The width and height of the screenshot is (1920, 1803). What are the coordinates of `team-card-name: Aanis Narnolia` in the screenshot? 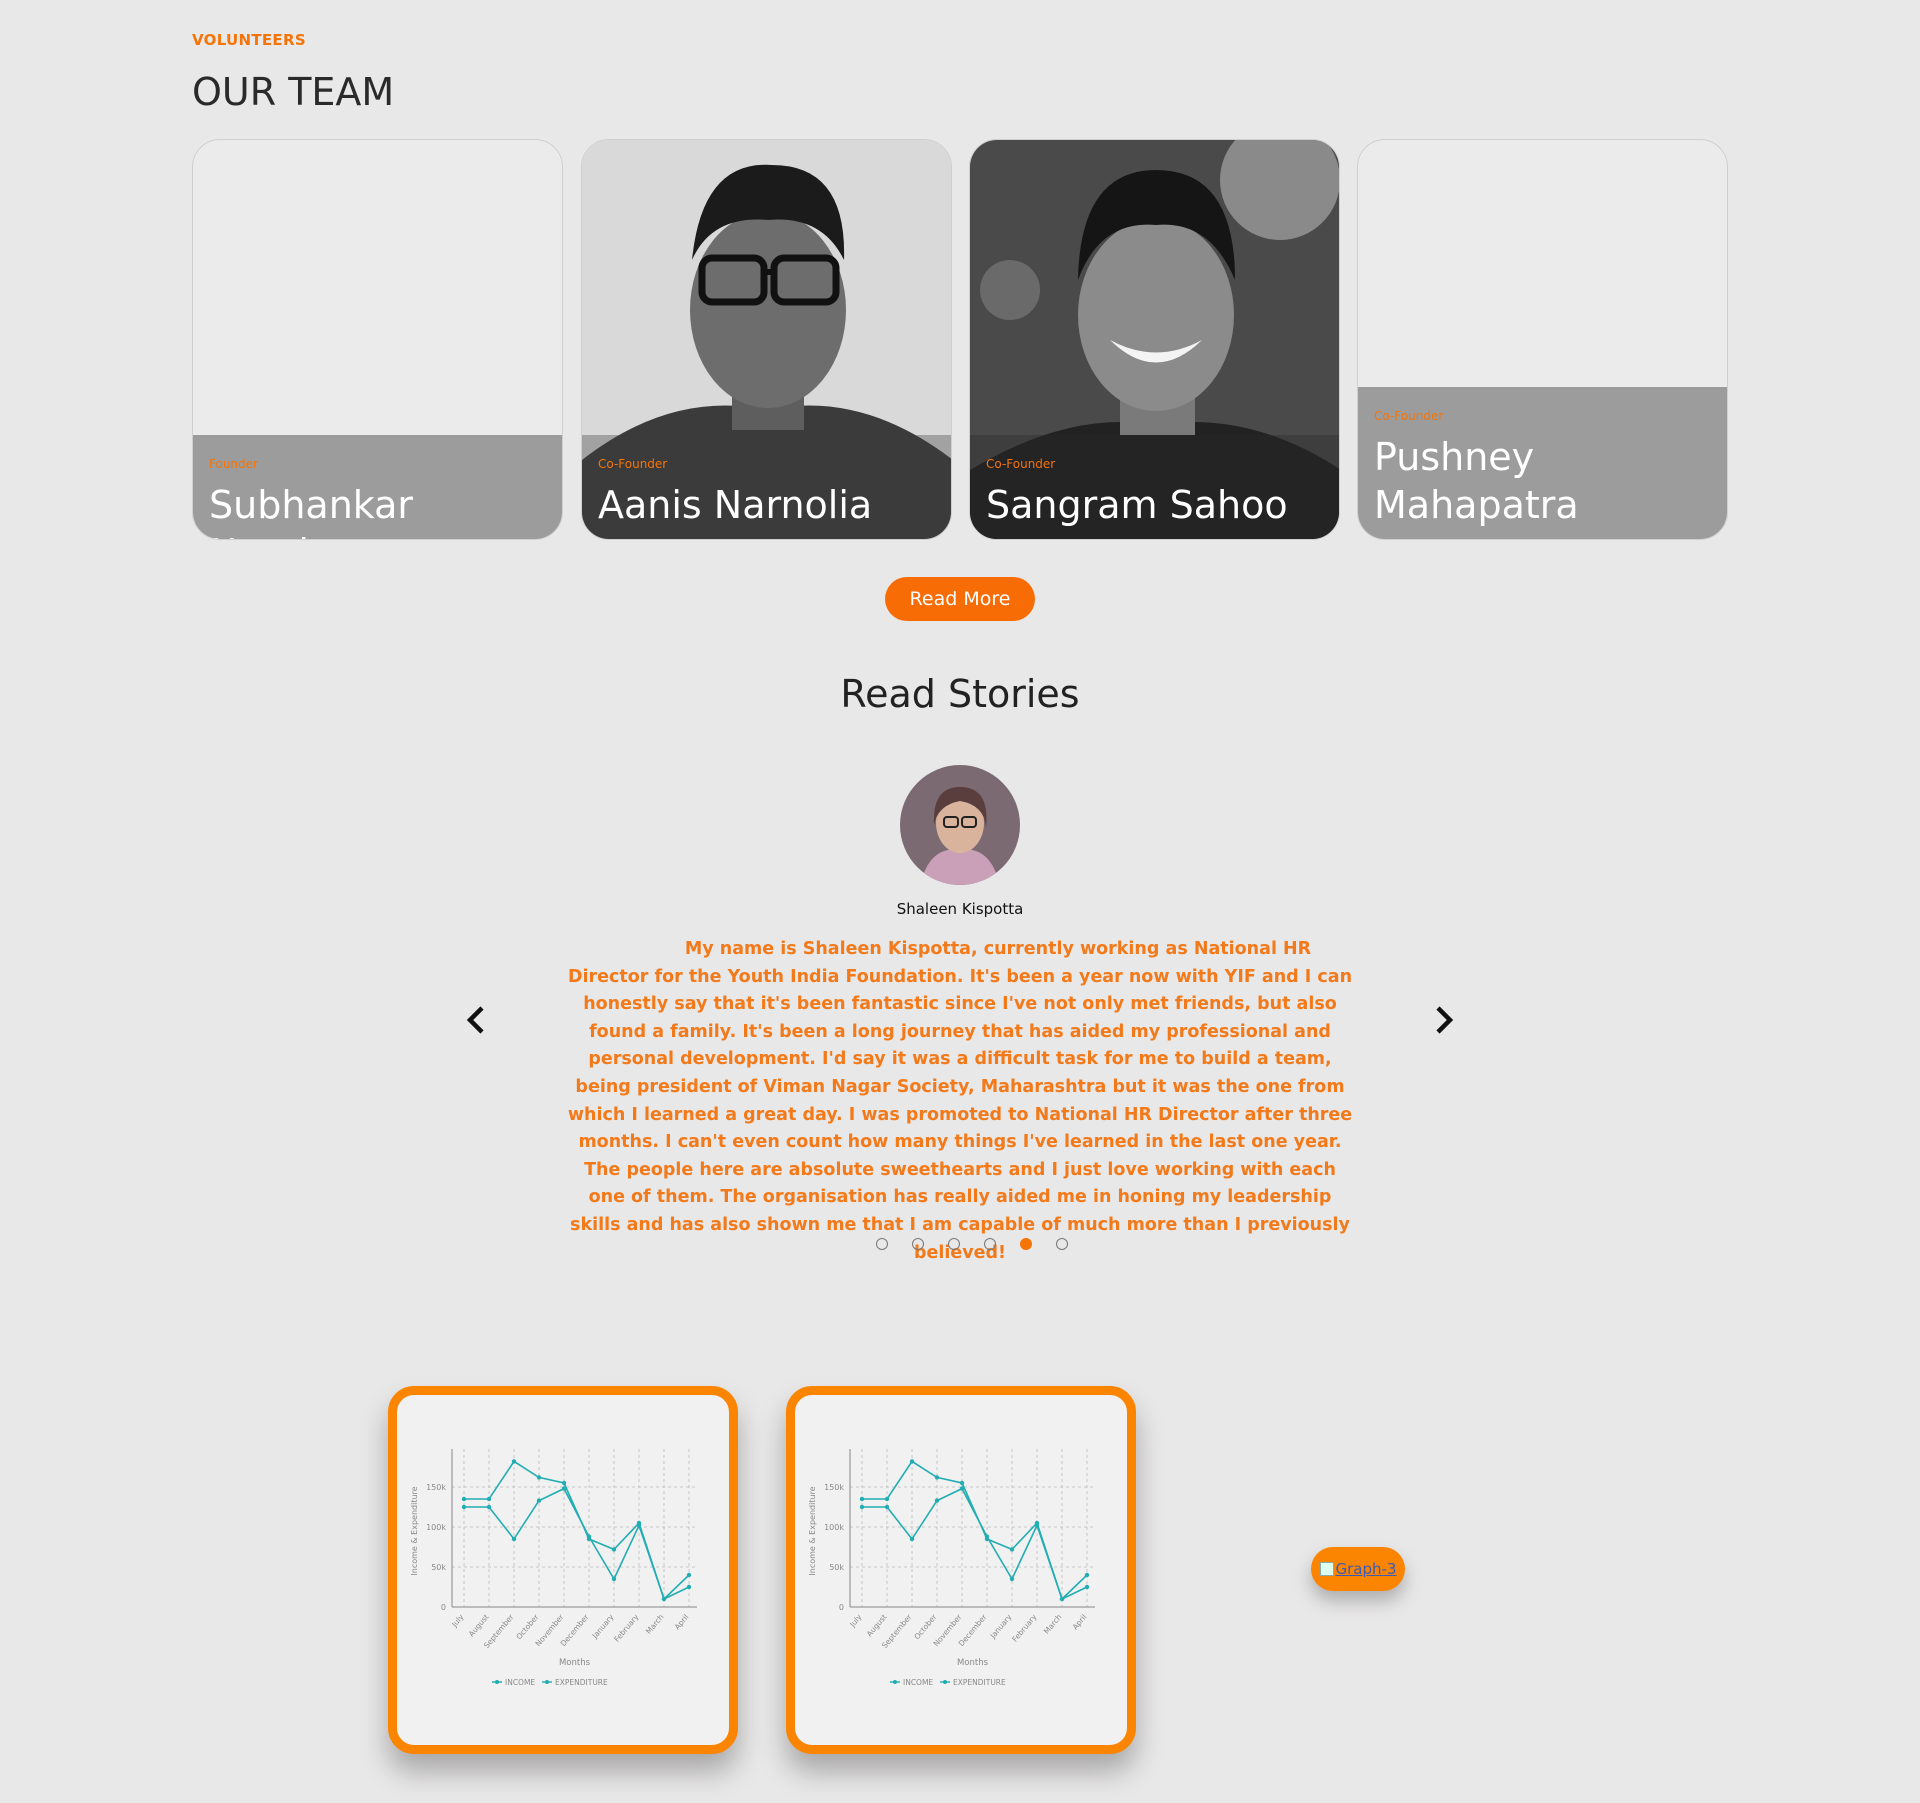 It's located at (735, 505).